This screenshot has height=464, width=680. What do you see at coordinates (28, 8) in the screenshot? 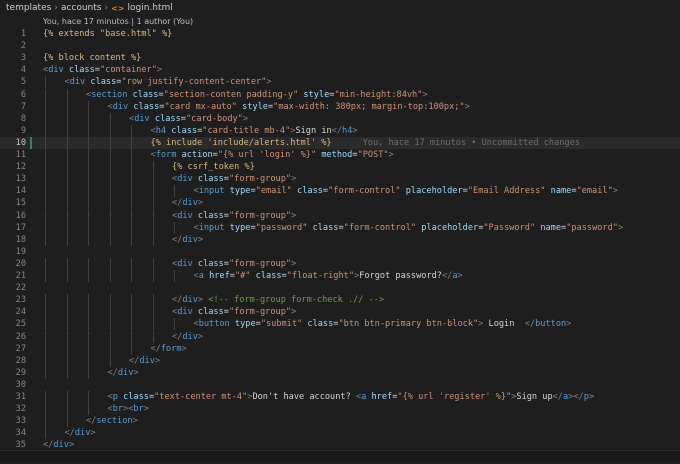
I see `breadcrumb-item-templates: templates` at bounding box center [28, 8].